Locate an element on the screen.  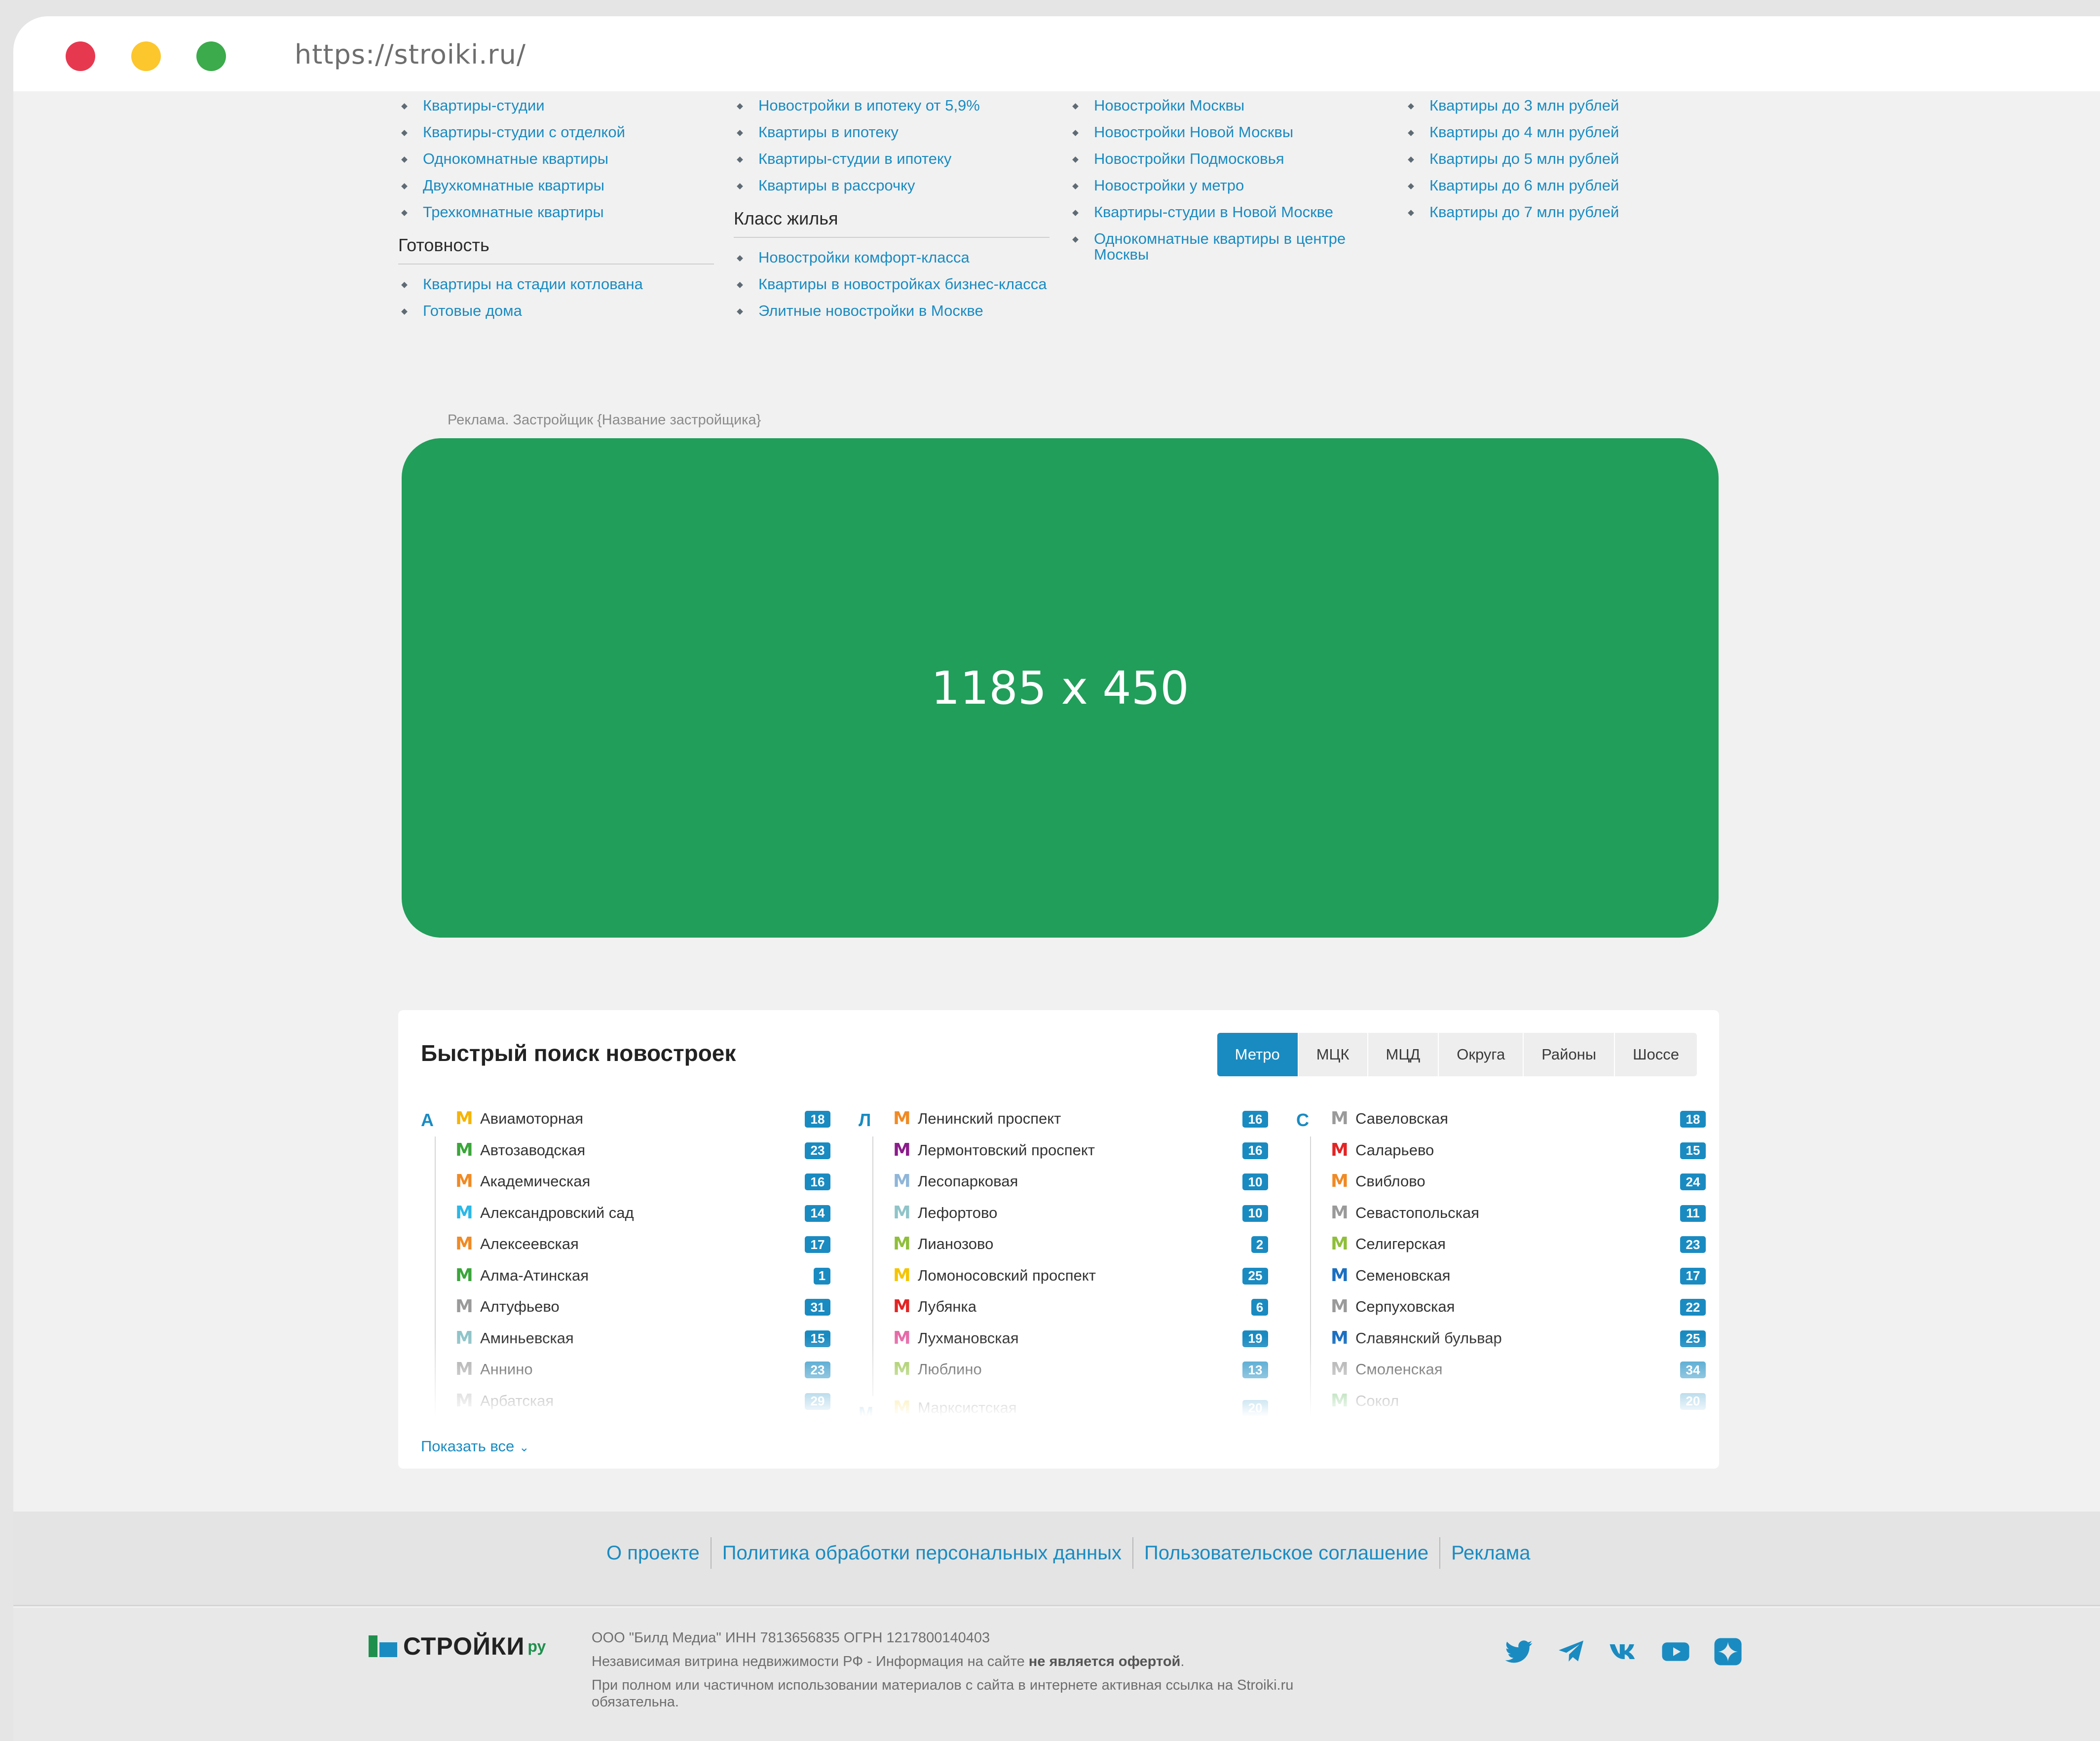
tab-0: Метро is located at coordinates (1258, 1054).